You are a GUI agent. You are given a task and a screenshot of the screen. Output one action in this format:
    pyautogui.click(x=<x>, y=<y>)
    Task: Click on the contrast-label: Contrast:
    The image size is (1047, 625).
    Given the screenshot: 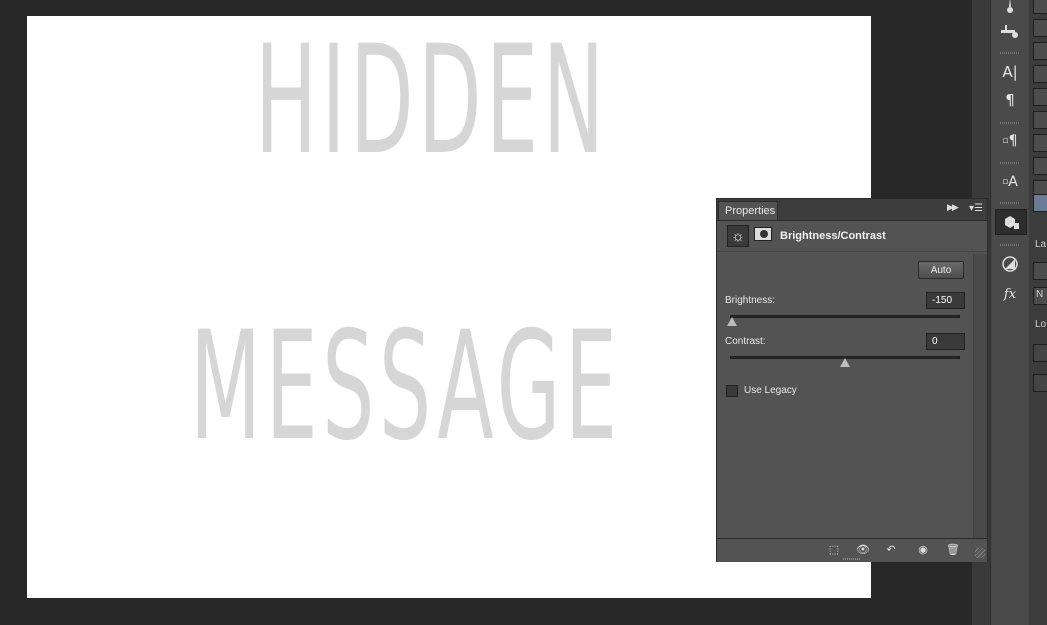 What is the action you would take?
    pyautogui.click(x=745, y=341)
    